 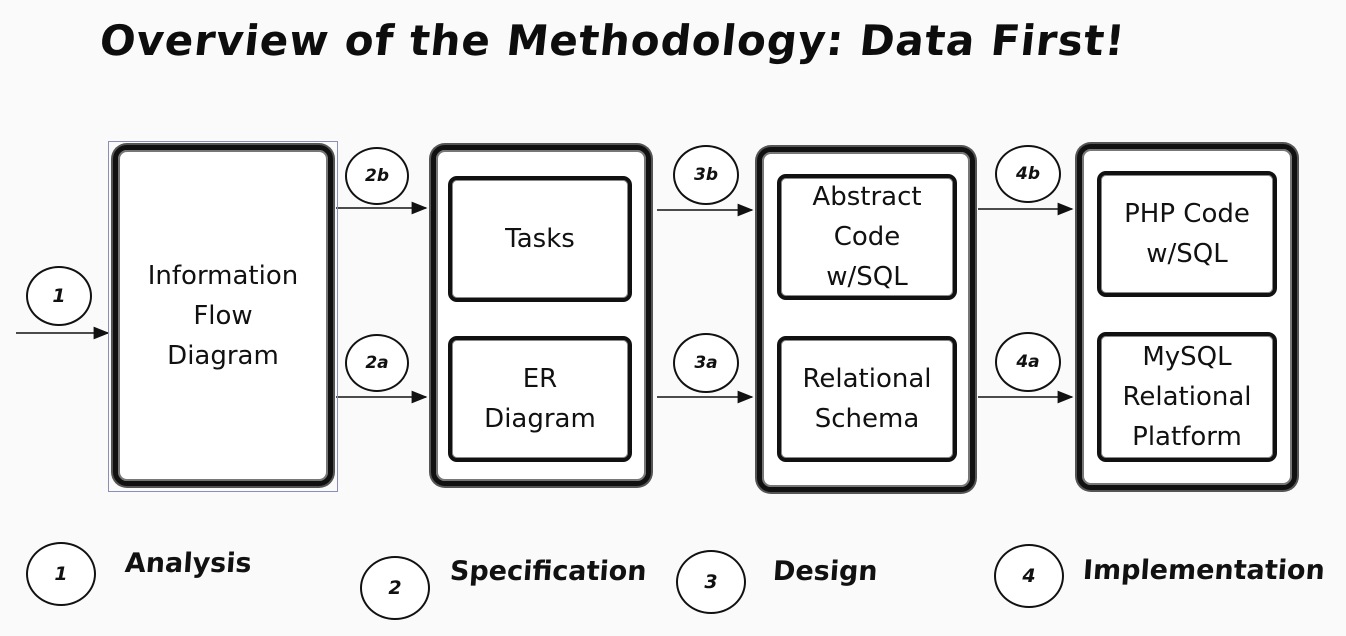 What do you see at coordinates (540, 399) in the screenshot?
I see `er-diagram-box: ER Diagram` at bounding box center [540, 399].